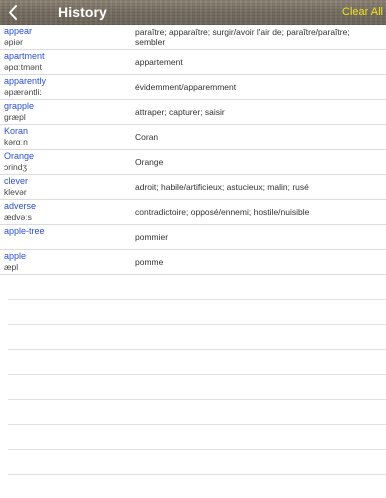 The width and height of the screenshot is (386, 498). I want to click on entry-word: Orange, so click(19, 156).